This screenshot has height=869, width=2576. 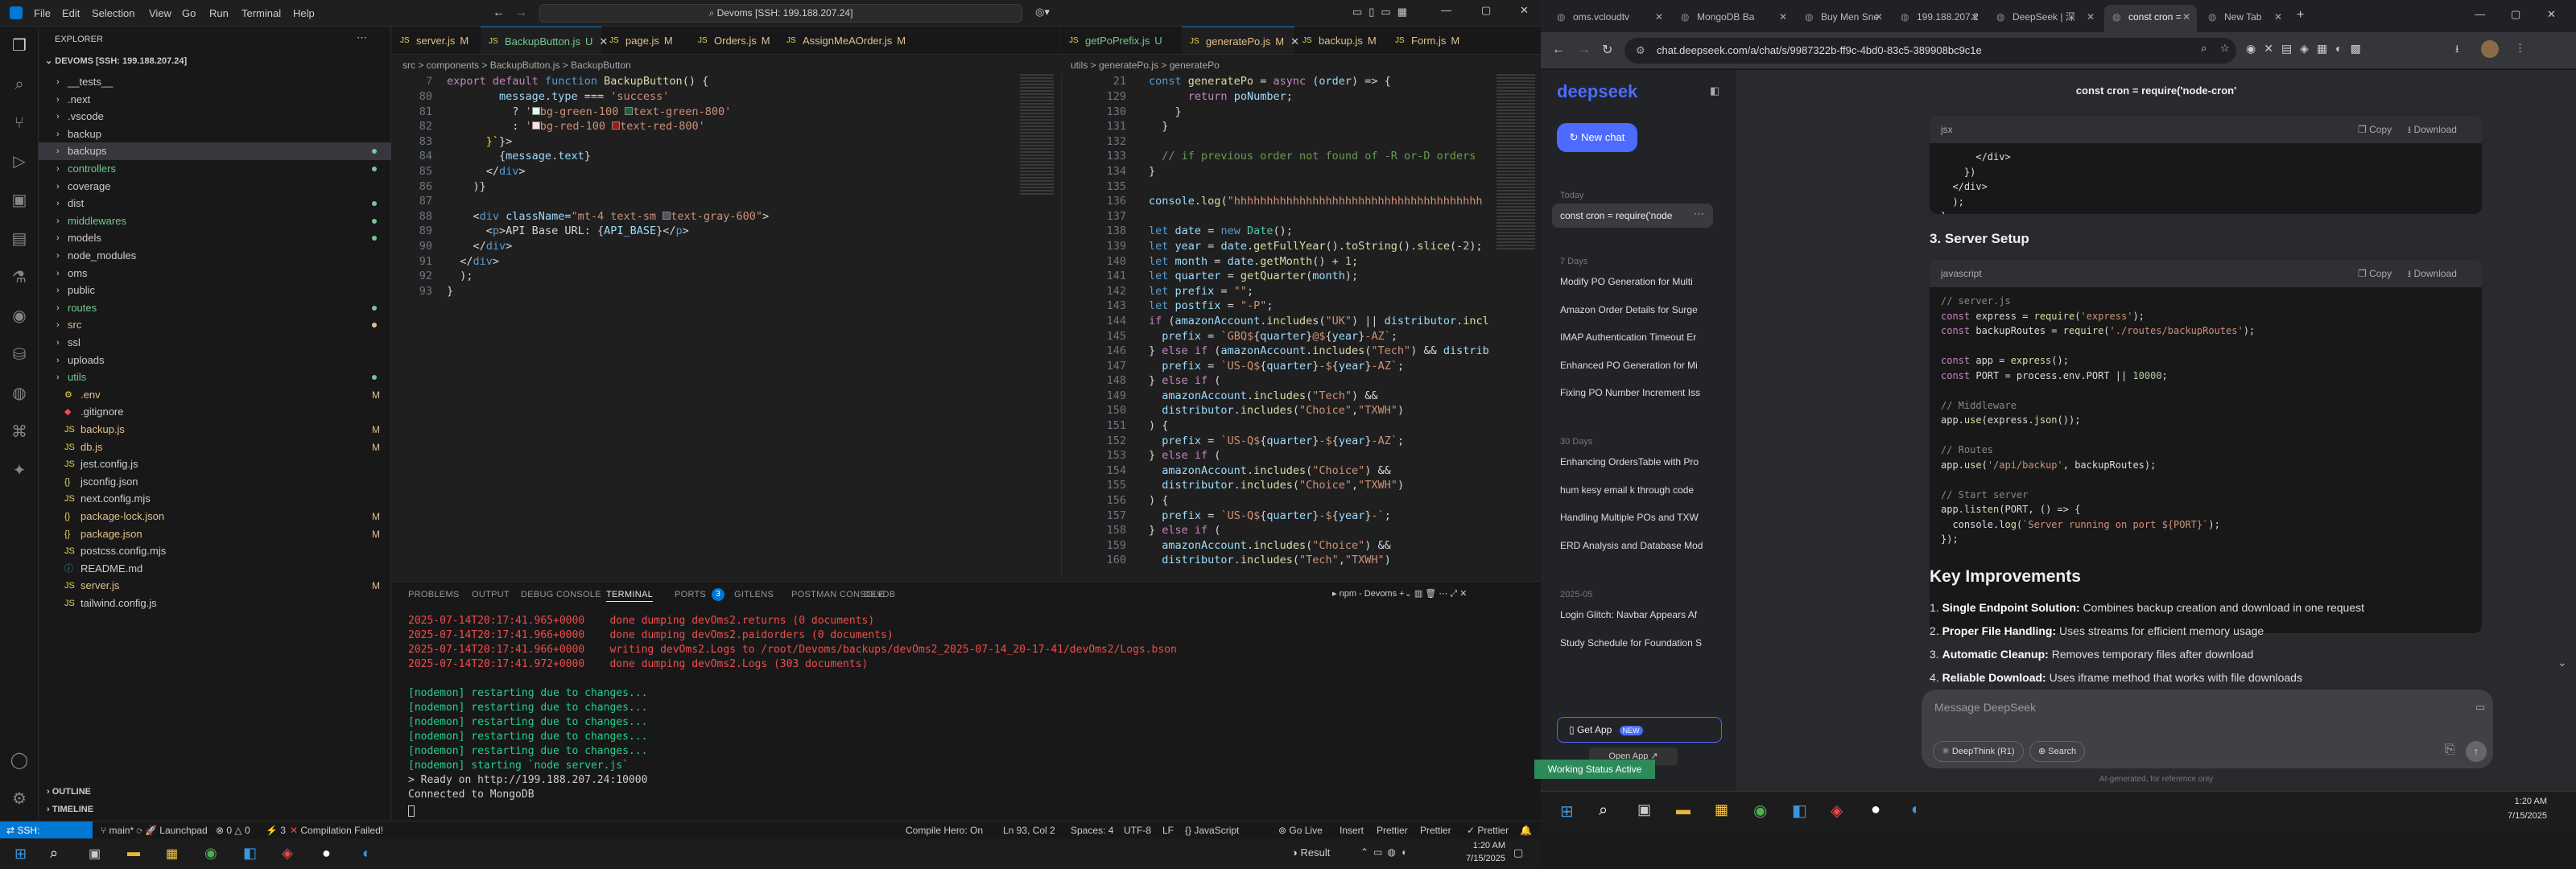 I want to click on outline-section: › OUTLINE, so click(x=69, y=792).